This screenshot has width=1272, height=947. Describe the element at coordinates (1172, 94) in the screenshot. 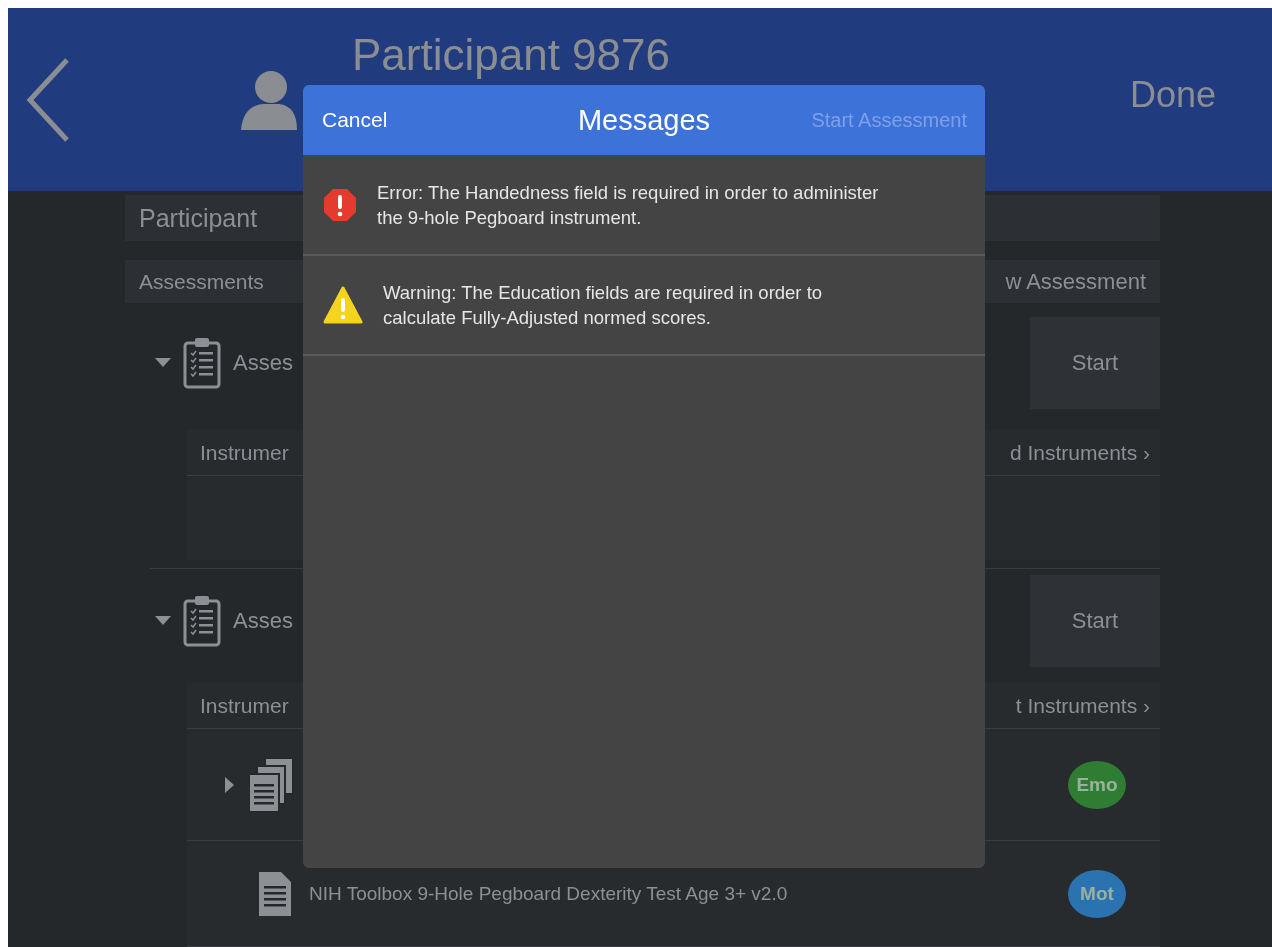

I see `done-button: Done` at that location.